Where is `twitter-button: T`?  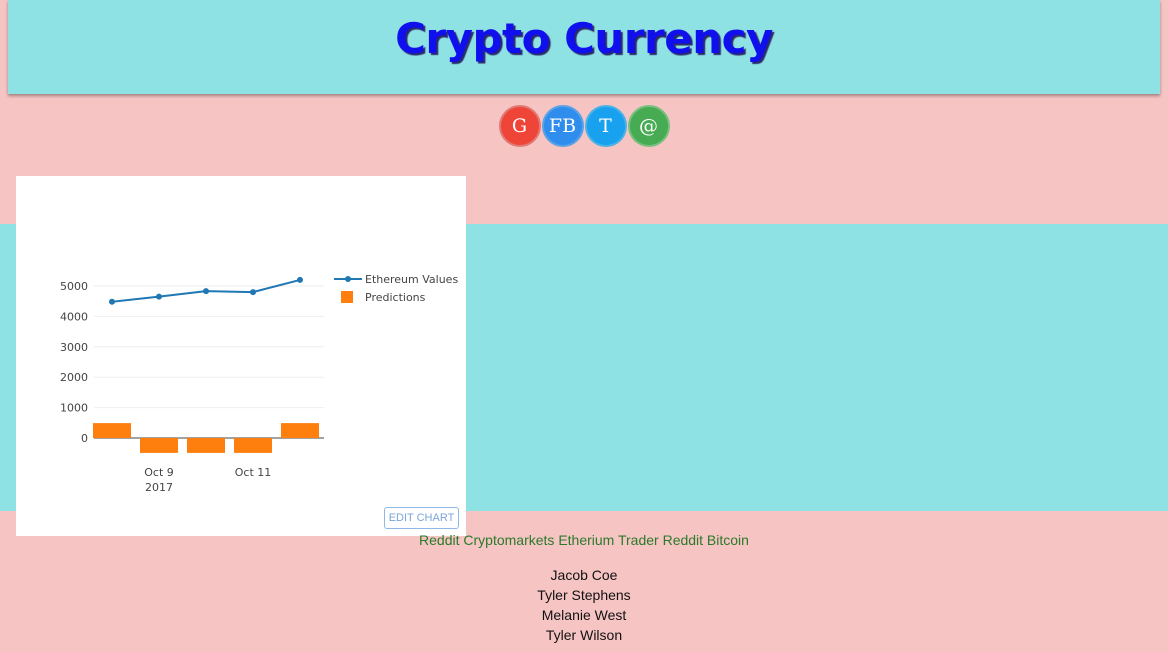 twitter-button: T is located at coordinates (605, 126).